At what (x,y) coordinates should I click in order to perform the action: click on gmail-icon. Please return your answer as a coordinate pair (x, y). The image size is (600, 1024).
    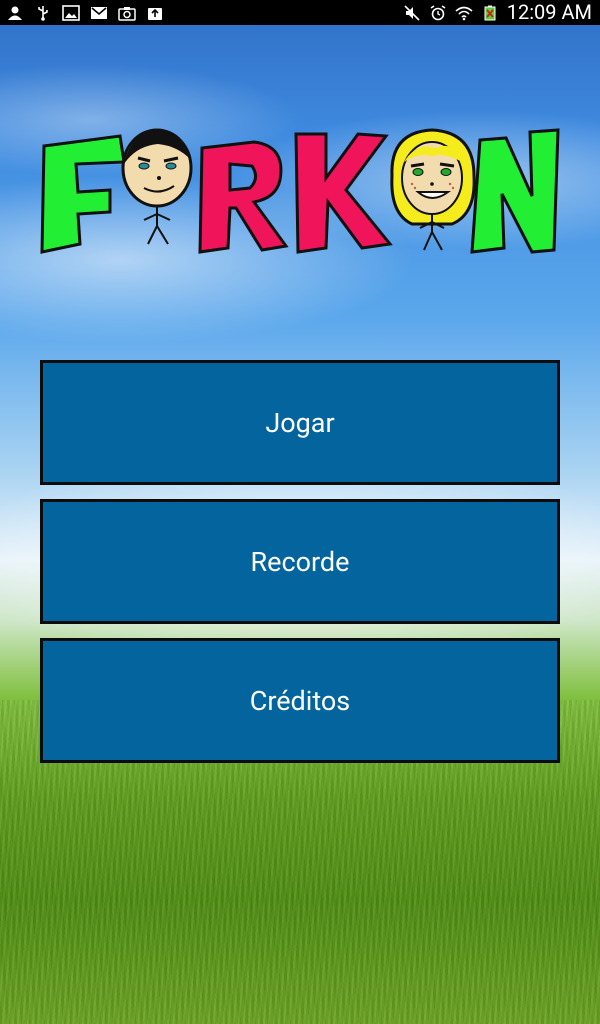
    Looking at the image, I should click on (99, 13).